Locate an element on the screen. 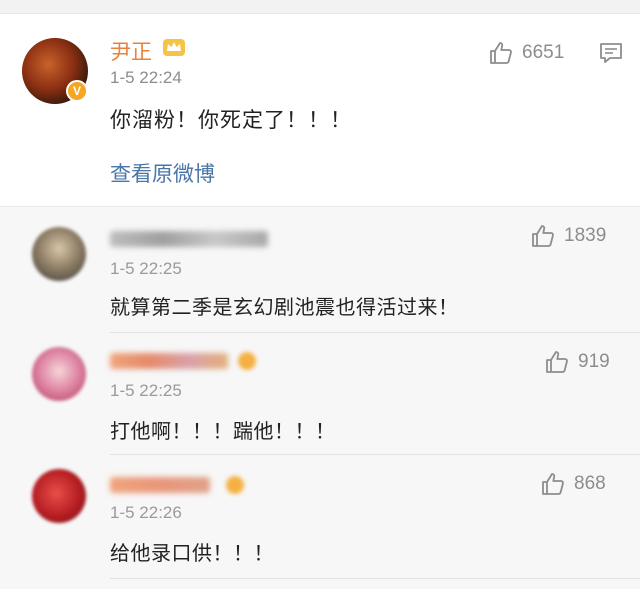  like-count: 868 is located at coordinates (590, 483).